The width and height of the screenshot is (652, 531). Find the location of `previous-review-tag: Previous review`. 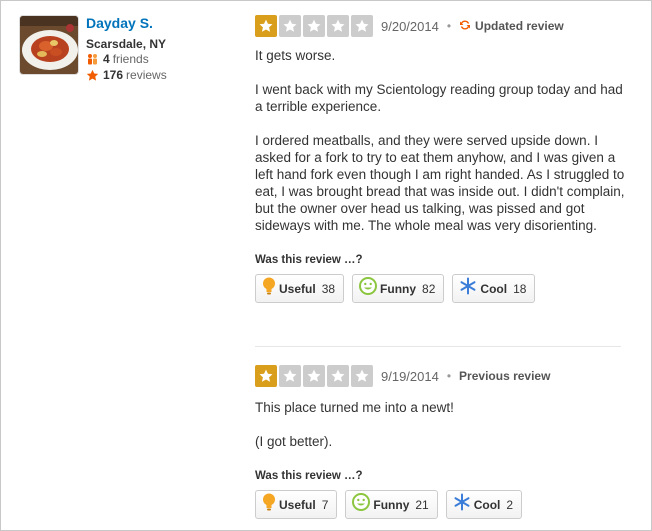

previous-review-tag: Previous review is located at coordinates (504, 376).